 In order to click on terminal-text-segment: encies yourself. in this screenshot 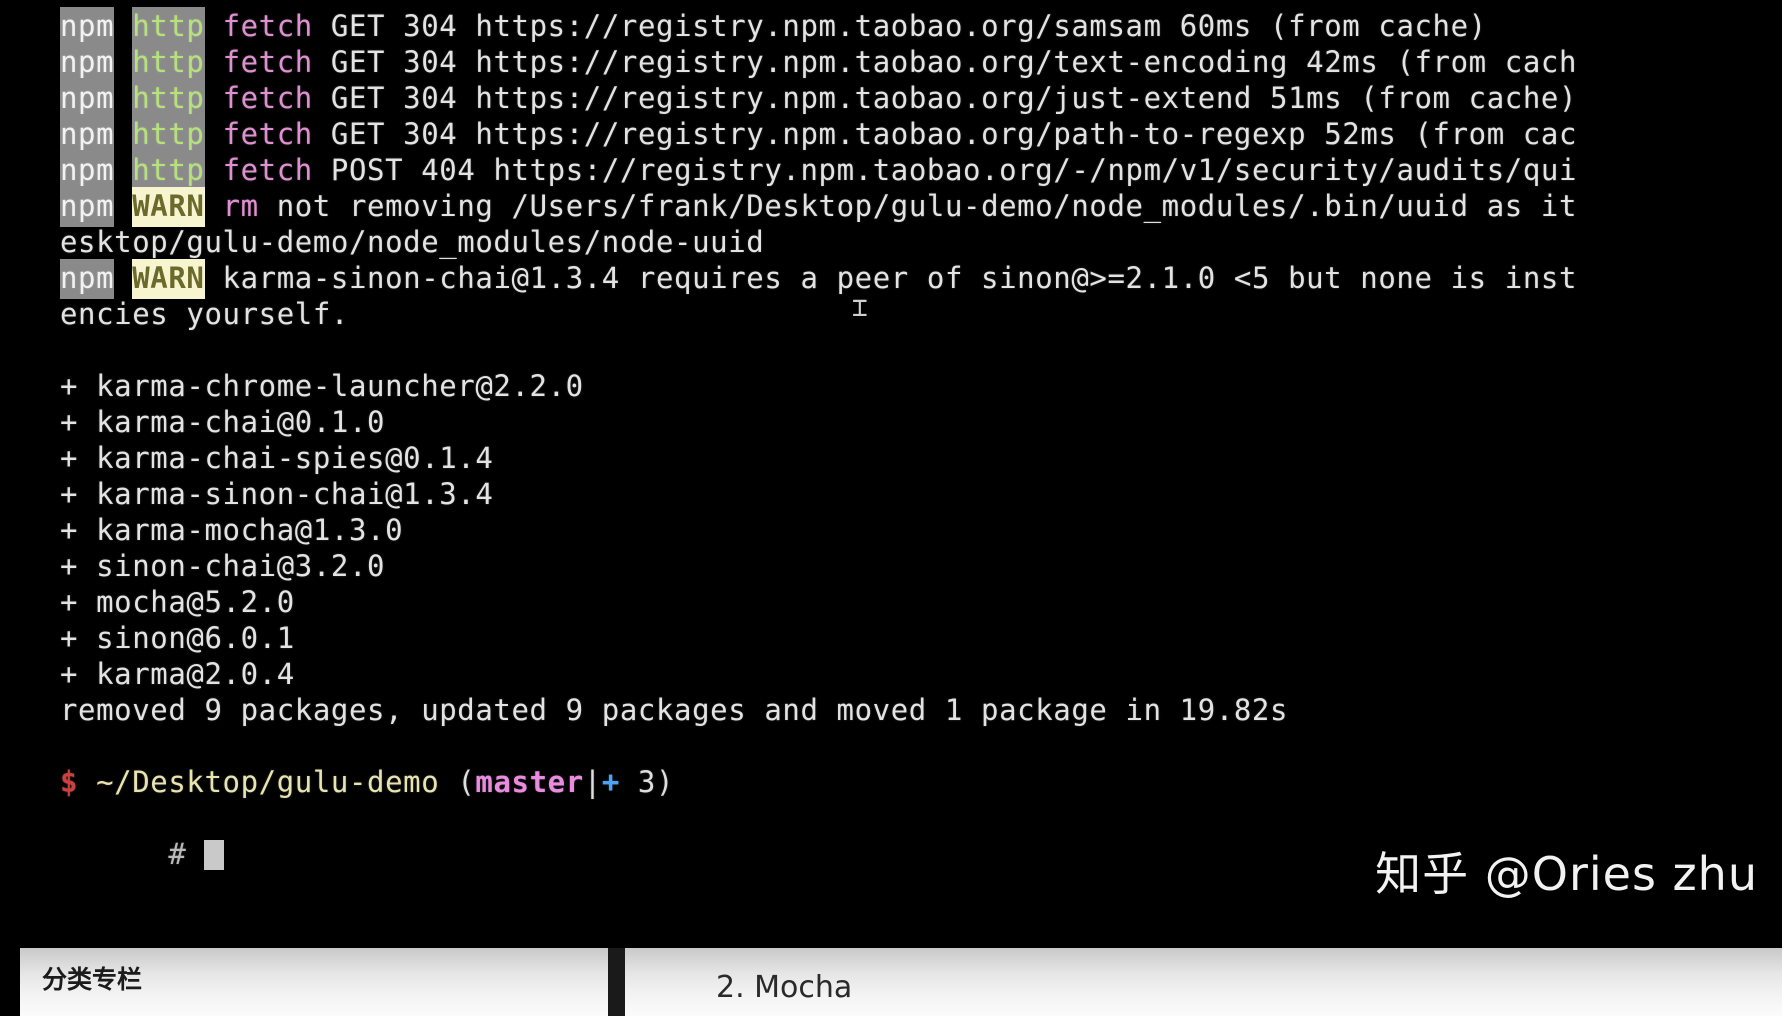, I will do `click(204, 314)`.